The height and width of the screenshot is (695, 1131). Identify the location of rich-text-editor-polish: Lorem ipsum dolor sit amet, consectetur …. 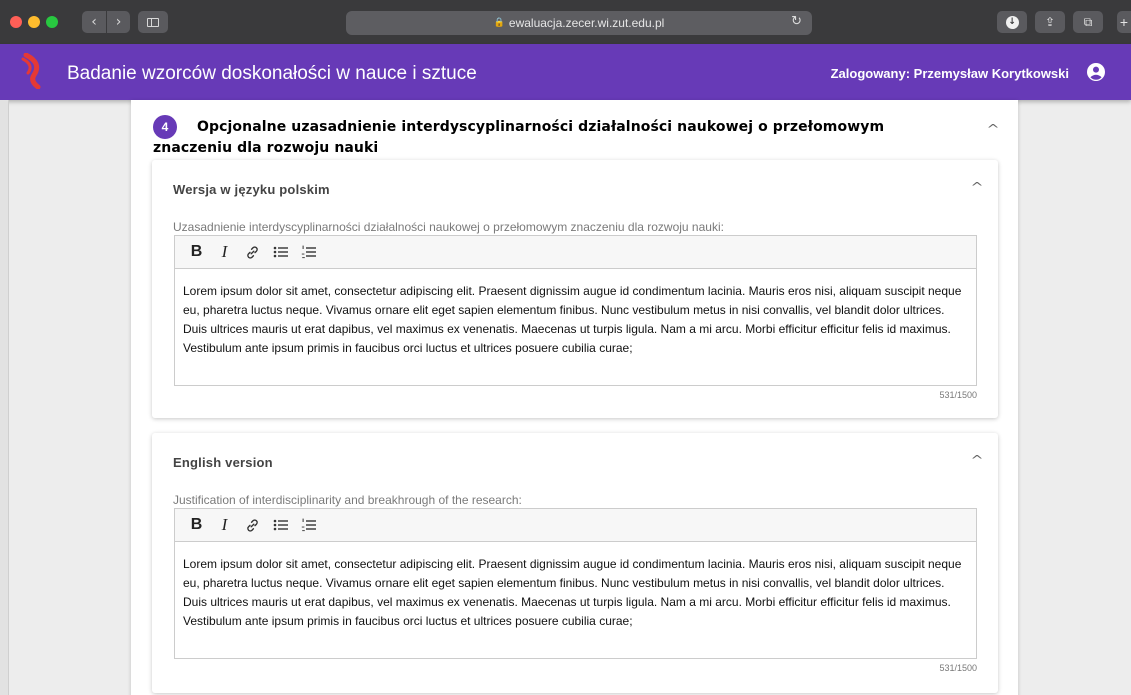
(575, 327).